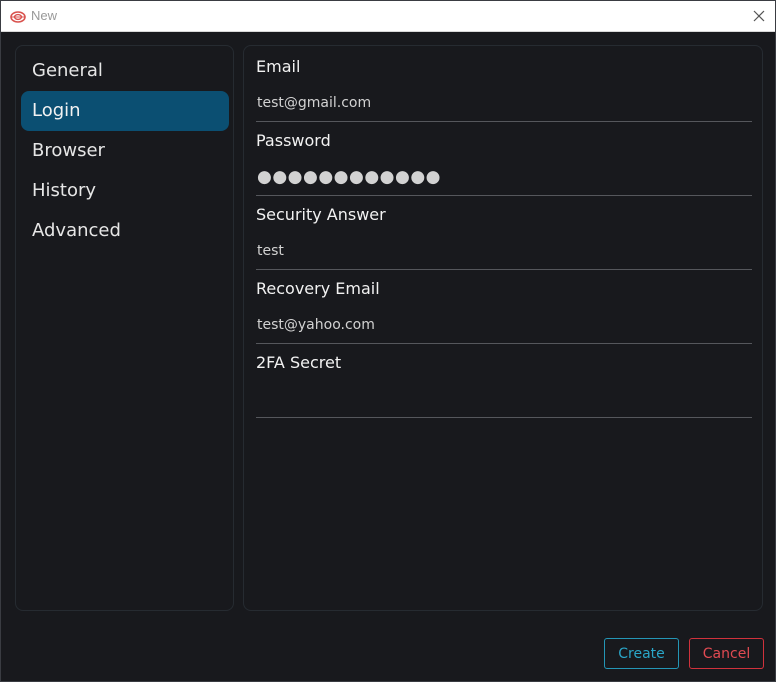 The width and height of the screenshot is (776, 682). Describe the element at coordinates (44, 15) in the screenshot. I see `window-title: New` at that location.